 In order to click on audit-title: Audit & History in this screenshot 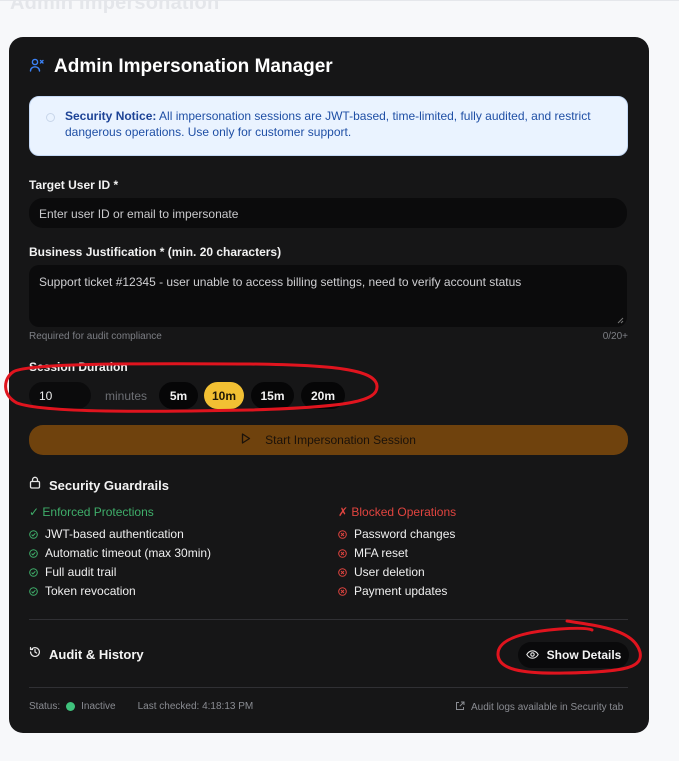, I will do `click(96, 654)`.